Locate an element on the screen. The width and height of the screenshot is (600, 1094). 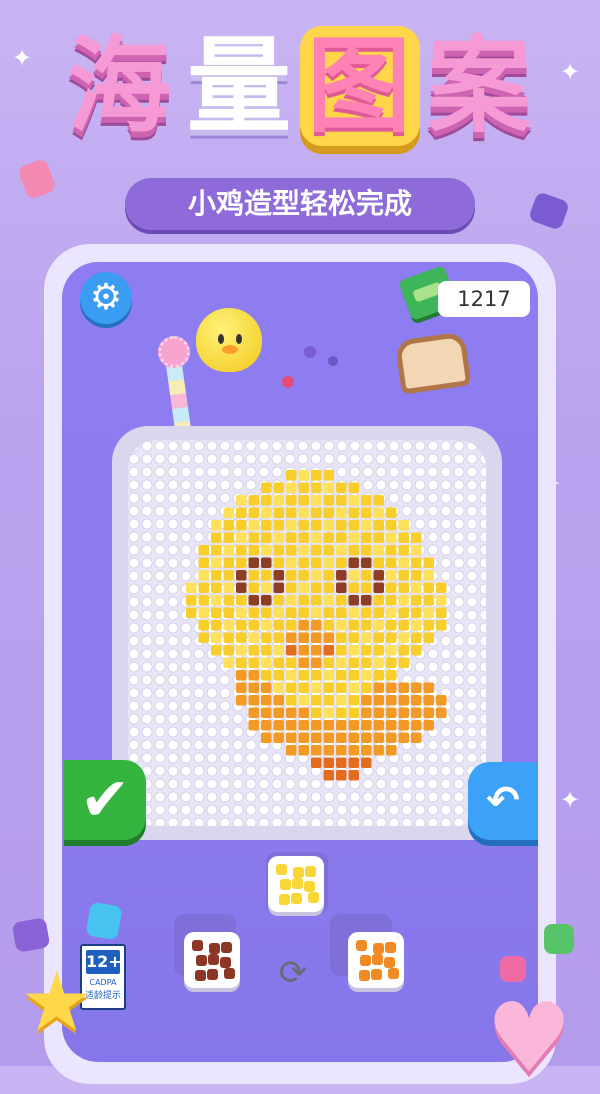
pink-bead-deco is located at coordinates (513, 969).